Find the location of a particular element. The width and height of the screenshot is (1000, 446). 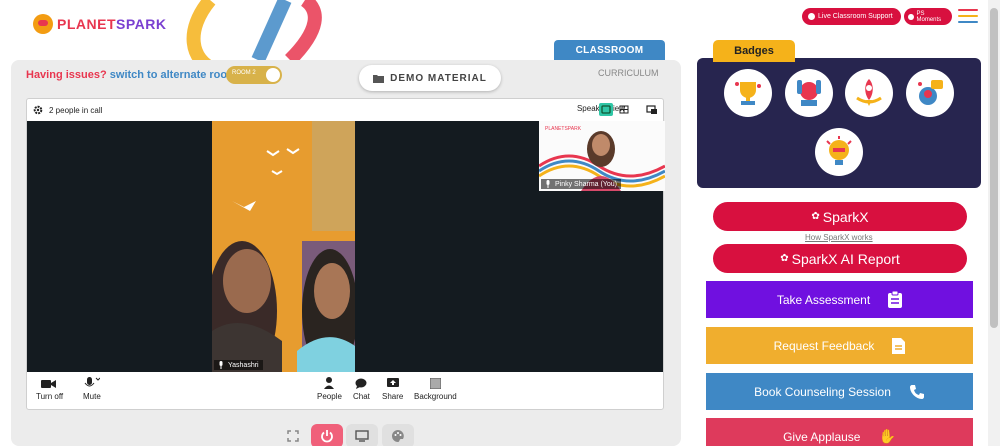

power-icon is located at coordinates (327, 436).